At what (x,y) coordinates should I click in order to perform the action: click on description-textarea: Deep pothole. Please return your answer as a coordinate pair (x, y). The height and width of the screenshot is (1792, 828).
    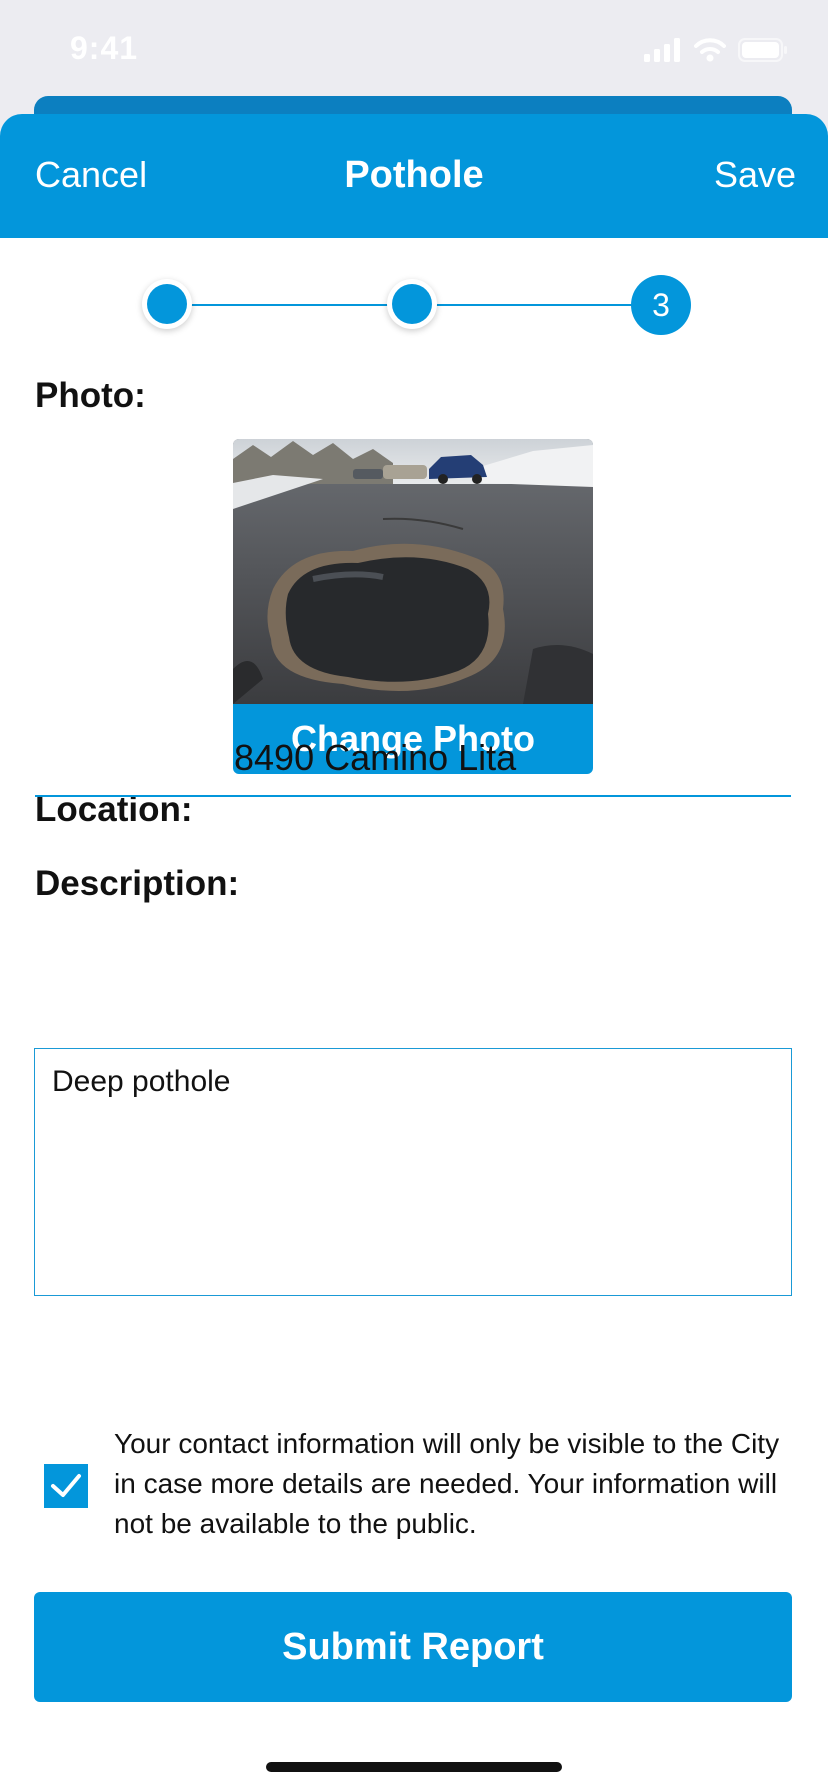
    Looking at the image, I should click on (413, 1172).